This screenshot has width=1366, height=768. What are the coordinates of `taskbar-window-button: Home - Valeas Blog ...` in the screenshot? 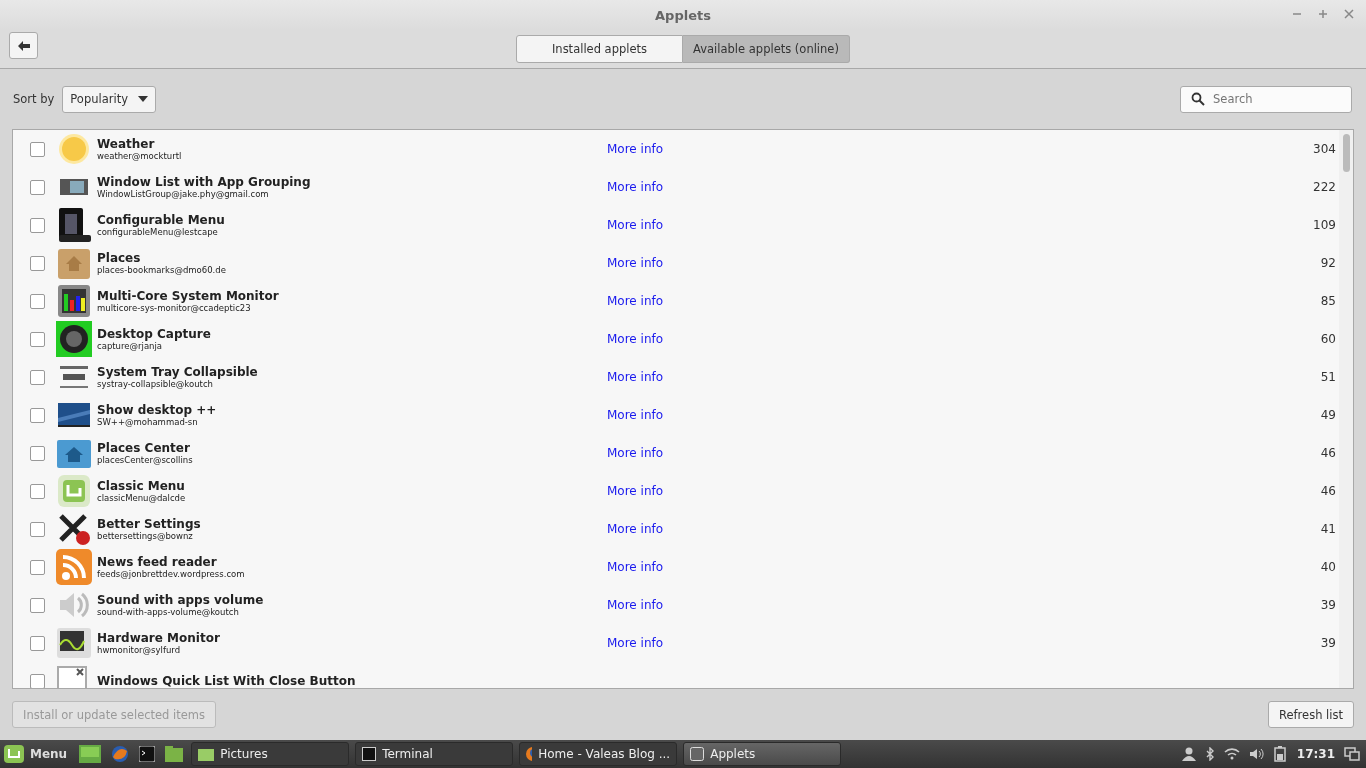 It's located at (598, 754).